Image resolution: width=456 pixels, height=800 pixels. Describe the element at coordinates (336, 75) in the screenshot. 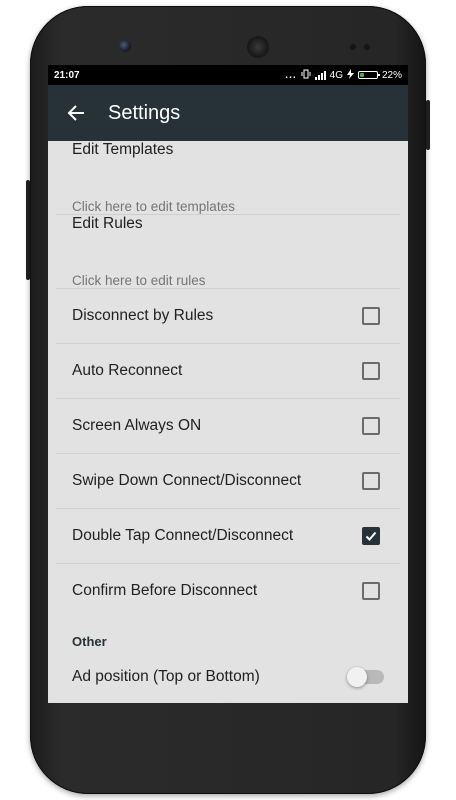

I see `network-type: 4G` at that location.